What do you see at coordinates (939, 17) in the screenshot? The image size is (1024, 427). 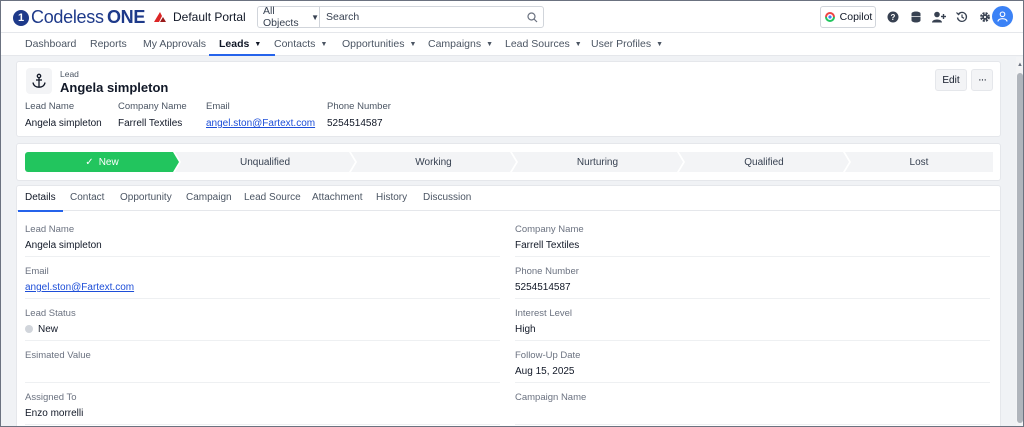 I see `add-user-icon` at bounding box center [939, 17].